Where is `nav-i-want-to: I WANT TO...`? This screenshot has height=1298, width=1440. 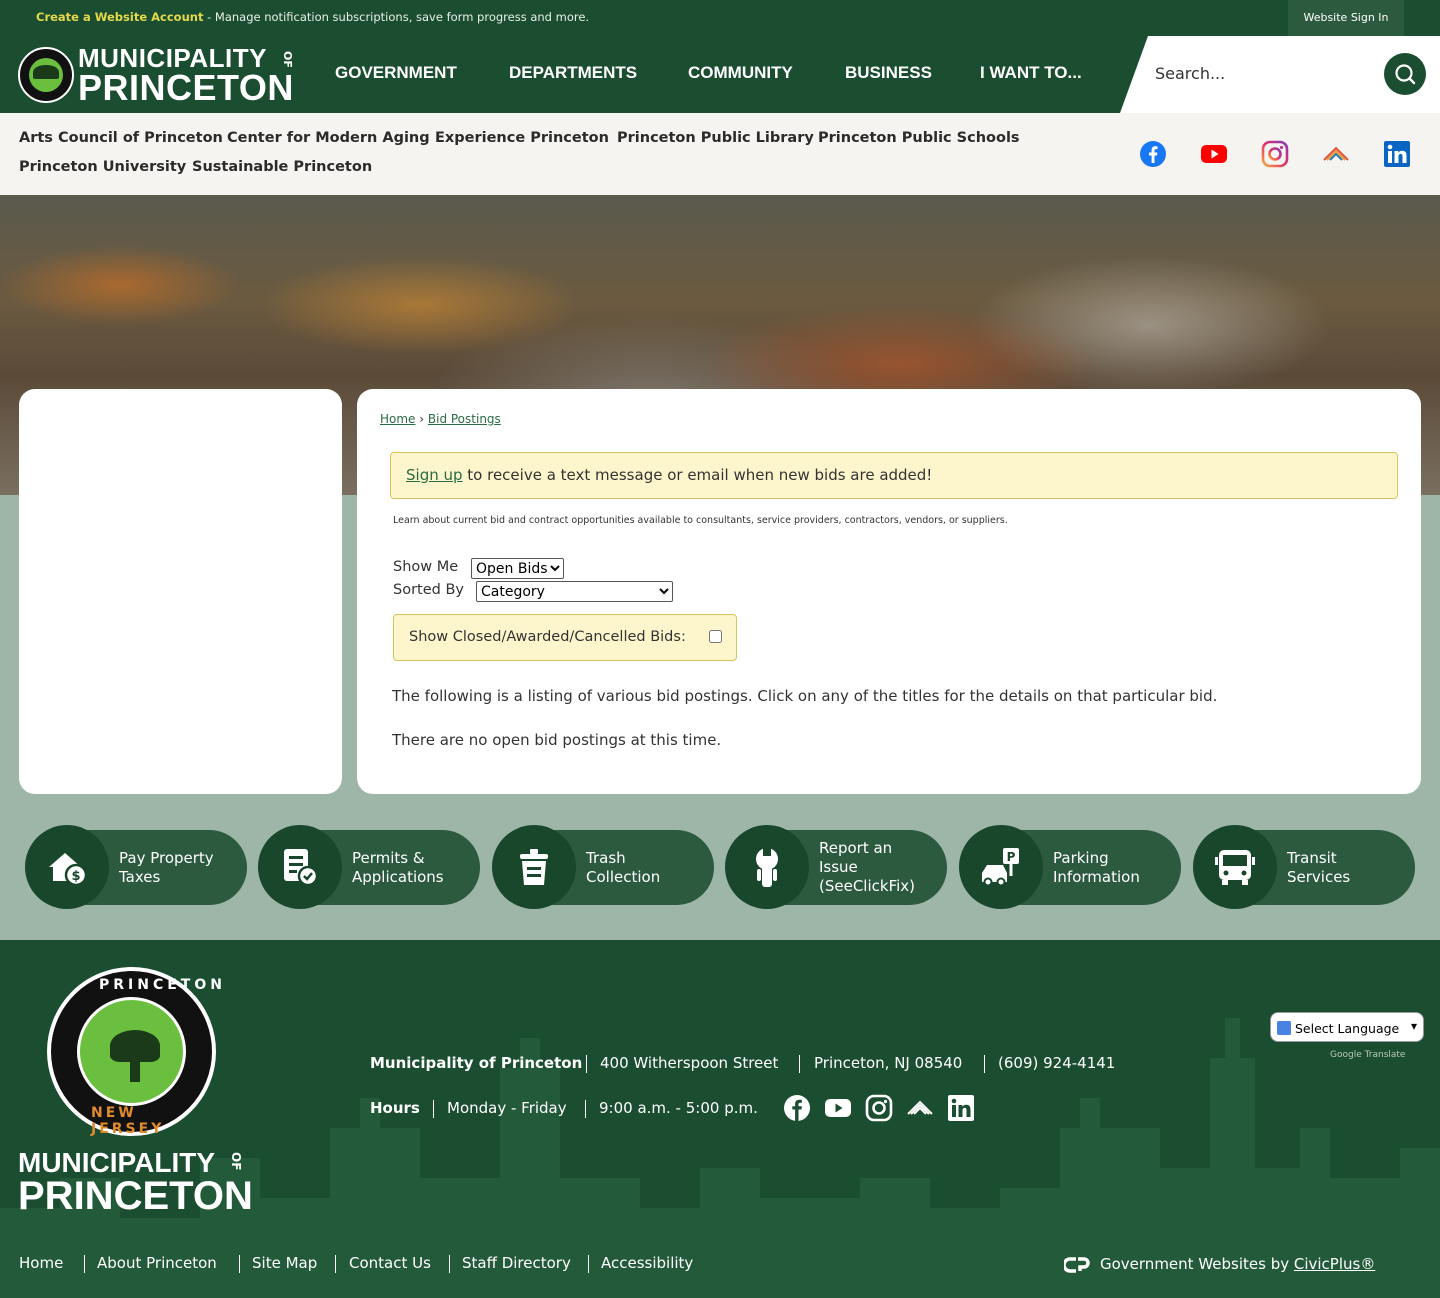 nav-i-want-to: I WANT TO... is located at coordinates (1031, 73).